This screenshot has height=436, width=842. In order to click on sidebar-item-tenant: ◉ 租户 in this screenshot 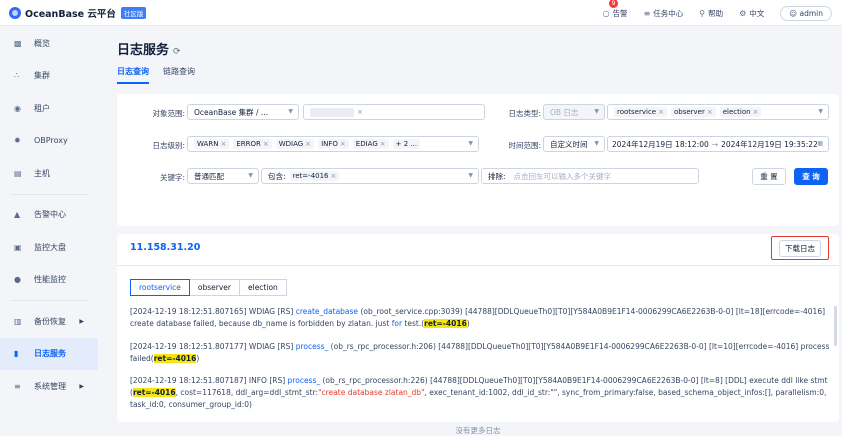, I will do `click(49, 108)`.